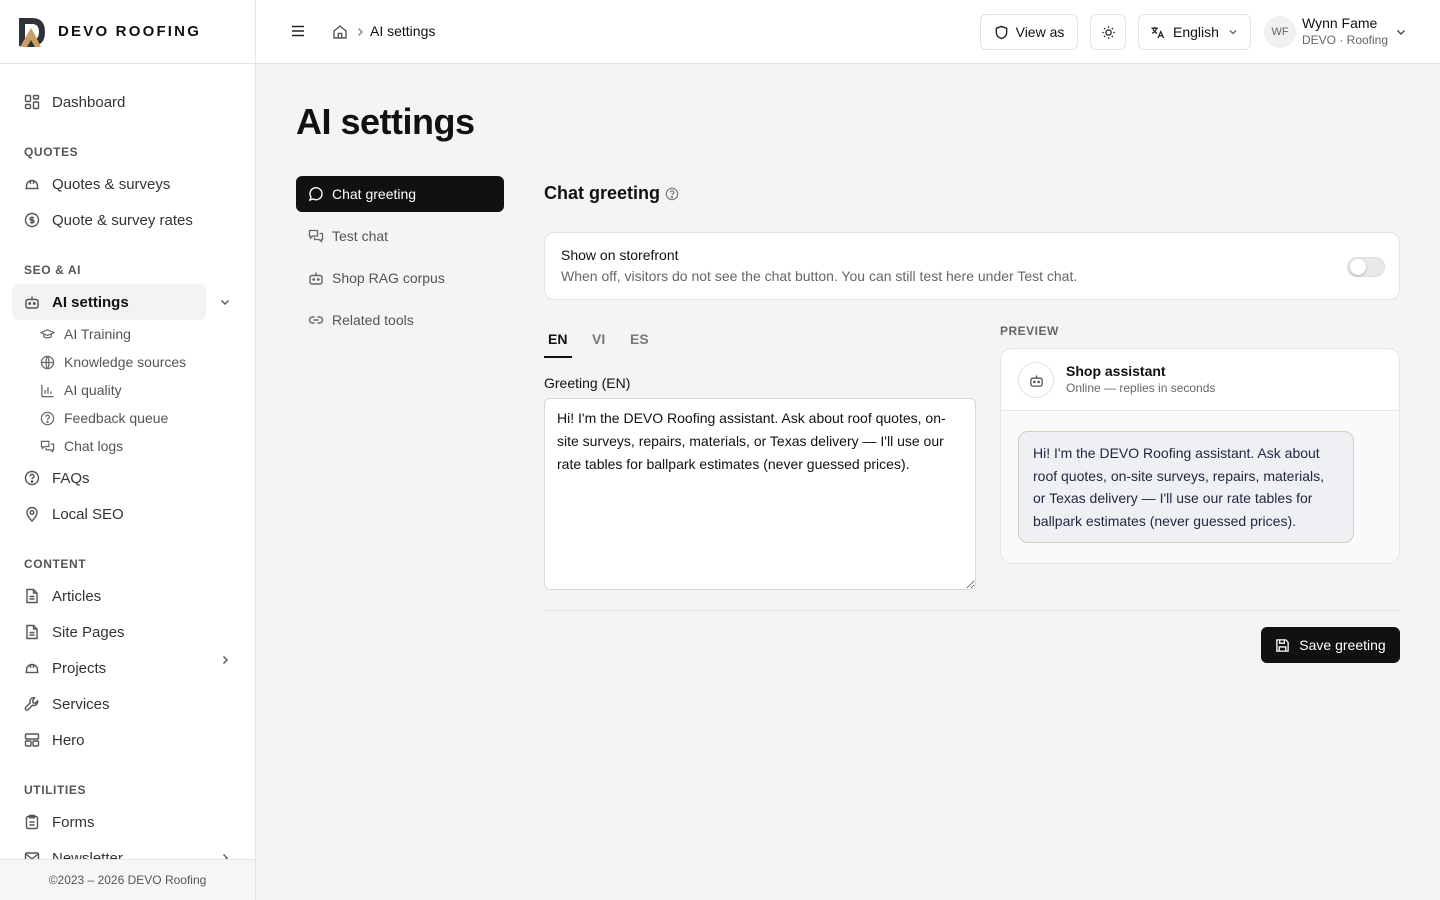  What do you see at coordinates (88, 632) in the screenshot?
I see `sidebar-item-label: Site Pages` at bounding box center [88, 632].